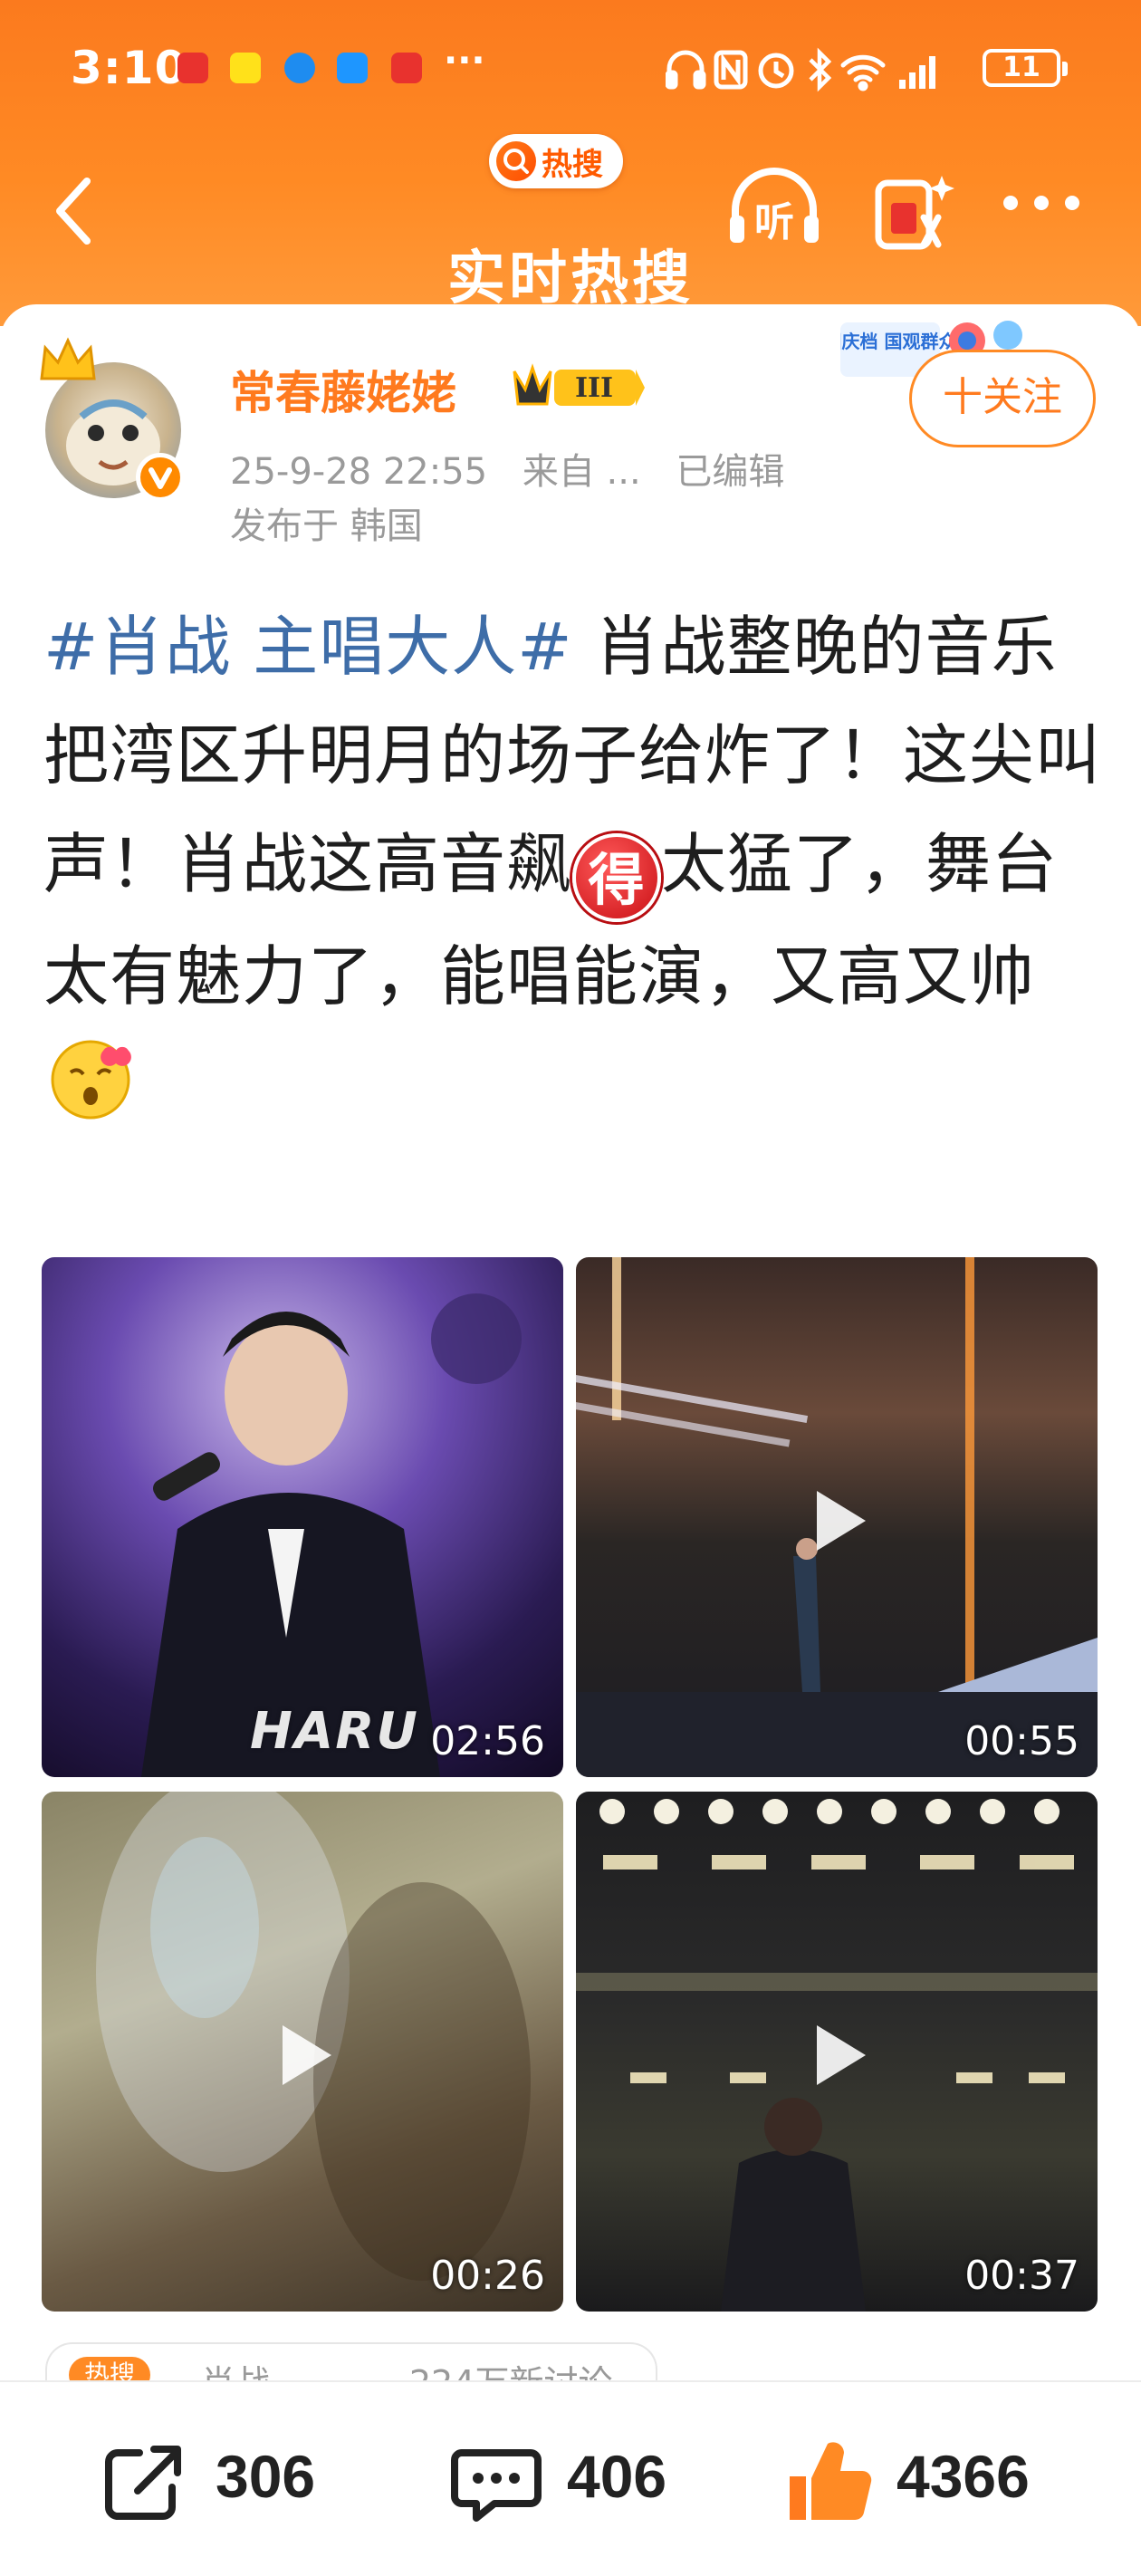  What do you see at coordinates (617, 877) in the screenshot?
I see `emoji-de-icon: 得` at bounding box center [617, 877].